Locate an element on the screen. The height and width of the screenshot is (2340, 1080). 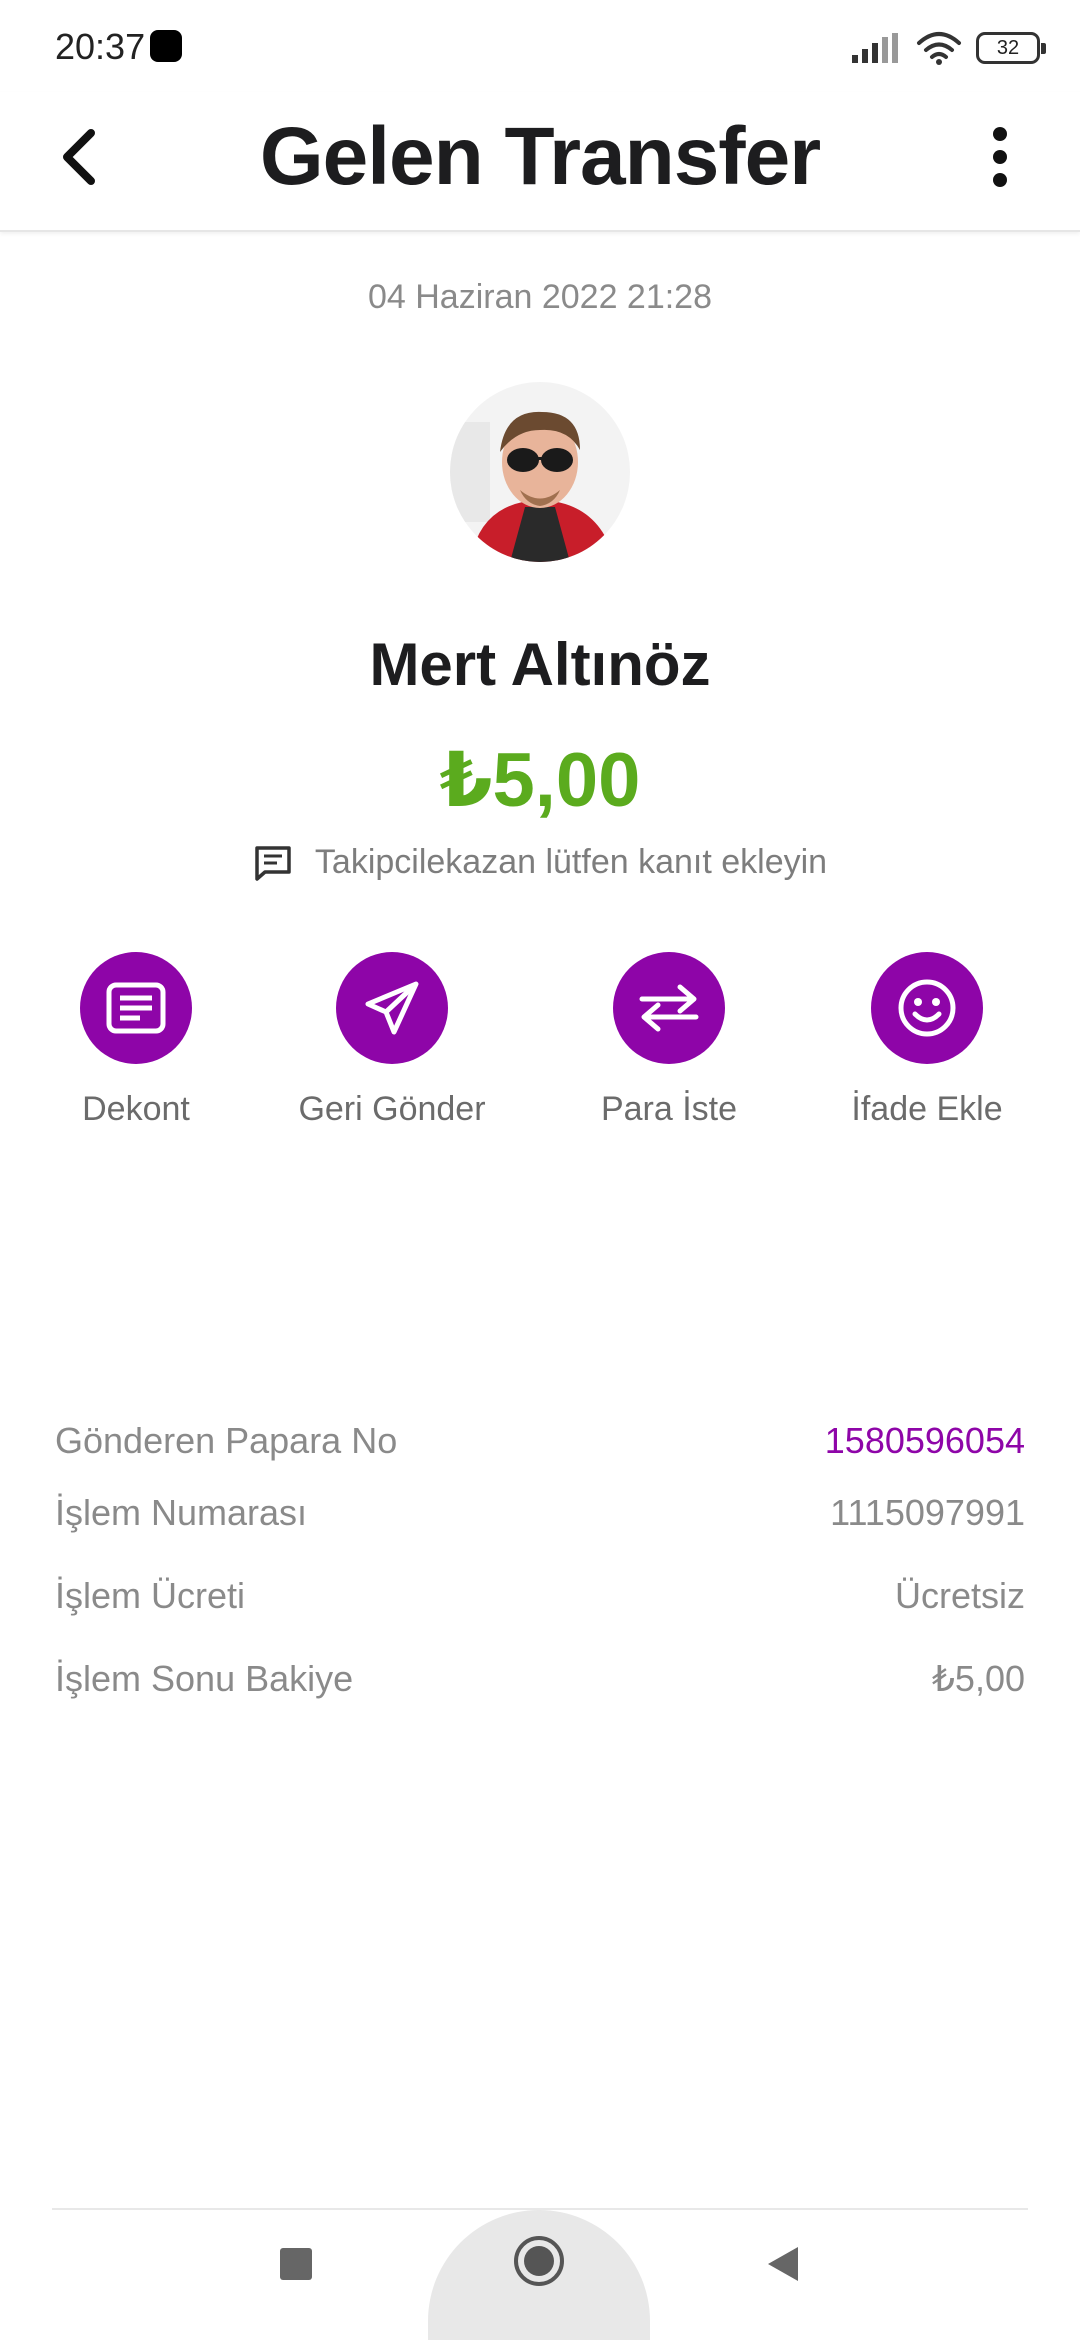
request-money-label: Para İste is located at coordinates (669, 1109).